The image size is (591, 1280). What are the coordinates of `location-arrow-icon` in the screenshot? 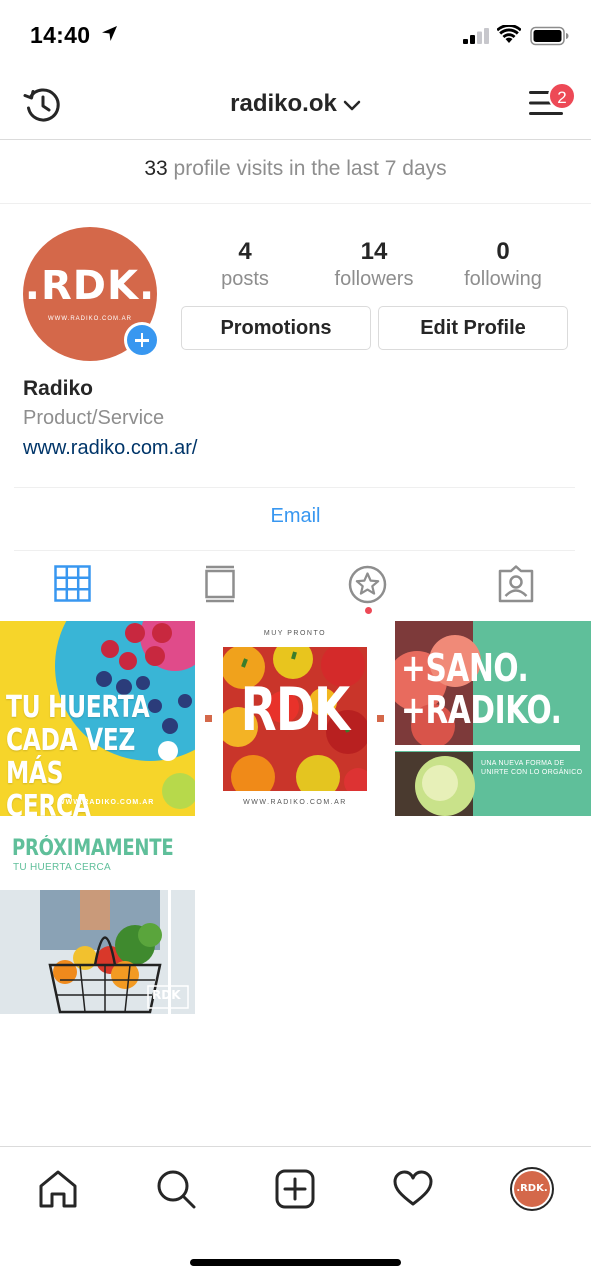 It's located at (109, 36).